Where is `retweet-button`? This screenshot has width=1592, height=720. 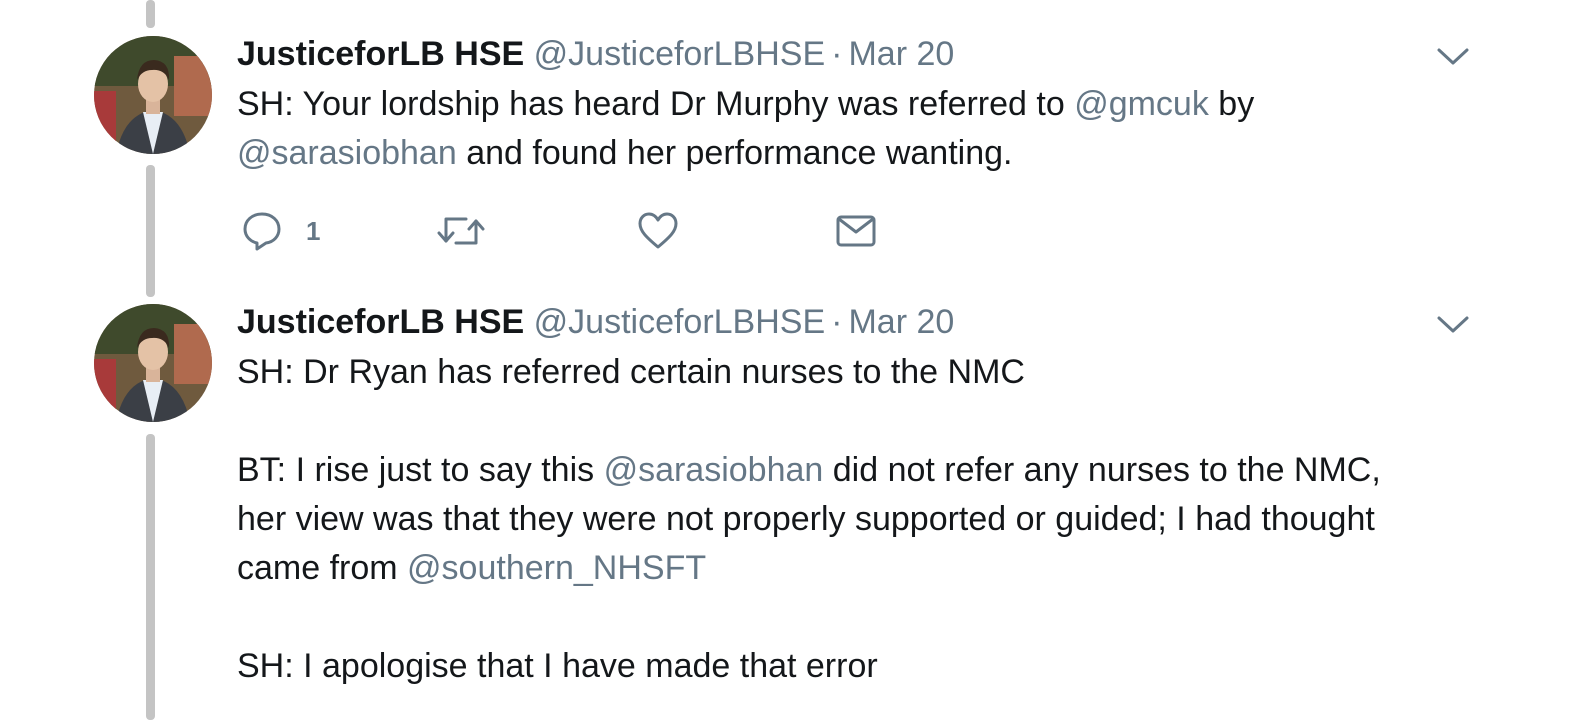
retweet-button is located at coordinates (461, 231).